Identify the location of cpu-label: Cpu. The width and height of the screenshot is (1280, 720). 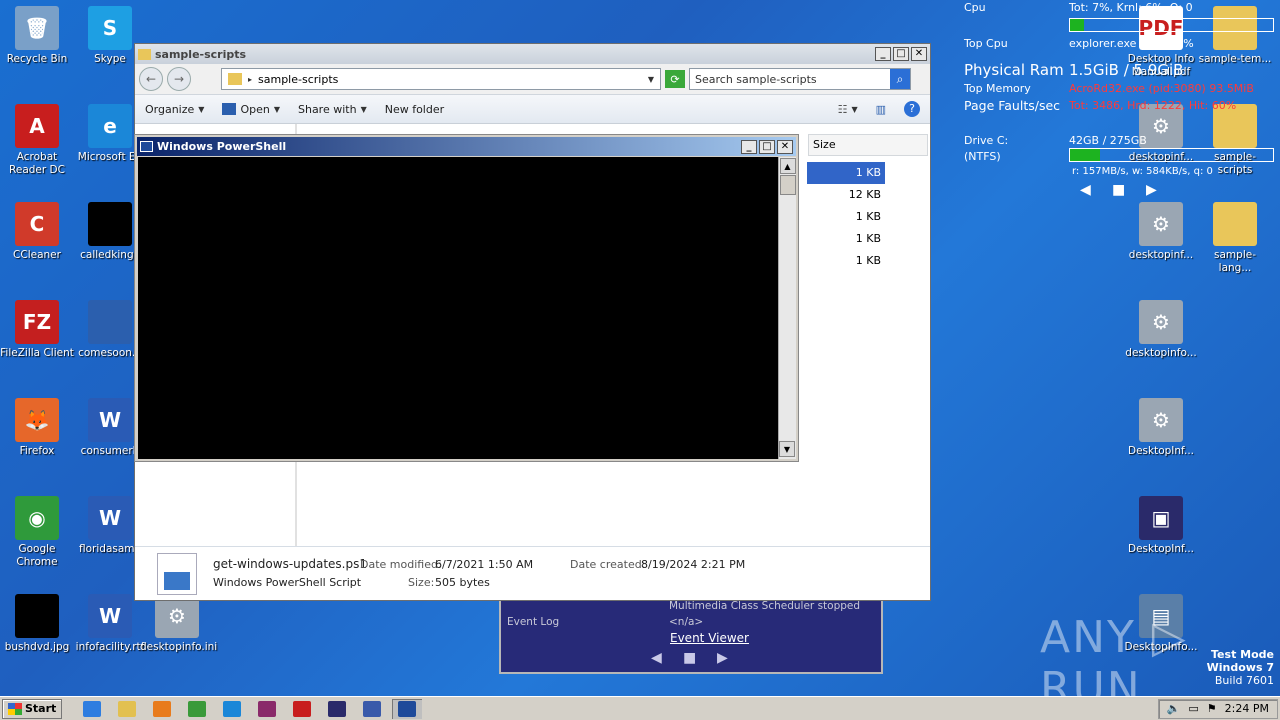
(975, 7).